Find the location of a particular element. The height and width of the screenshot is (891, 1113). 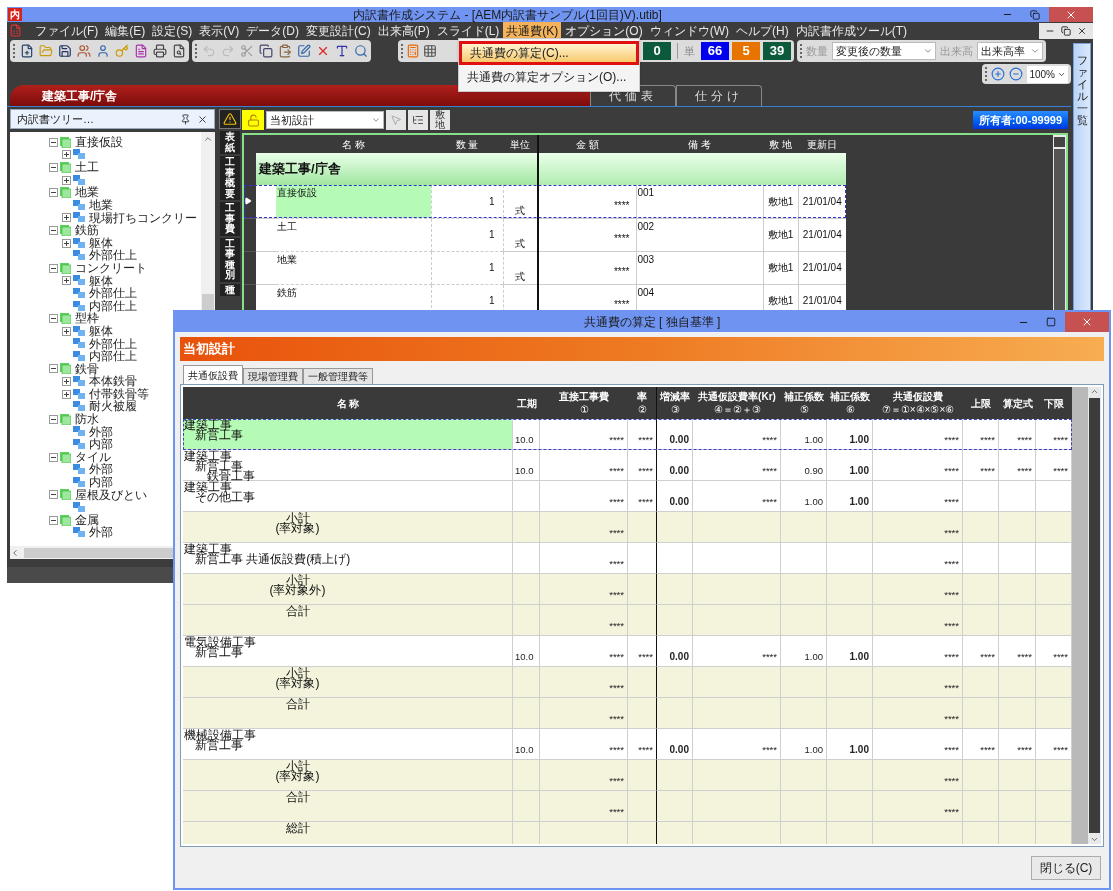

table-cell: 総計 is located at coordinates (348, 833).